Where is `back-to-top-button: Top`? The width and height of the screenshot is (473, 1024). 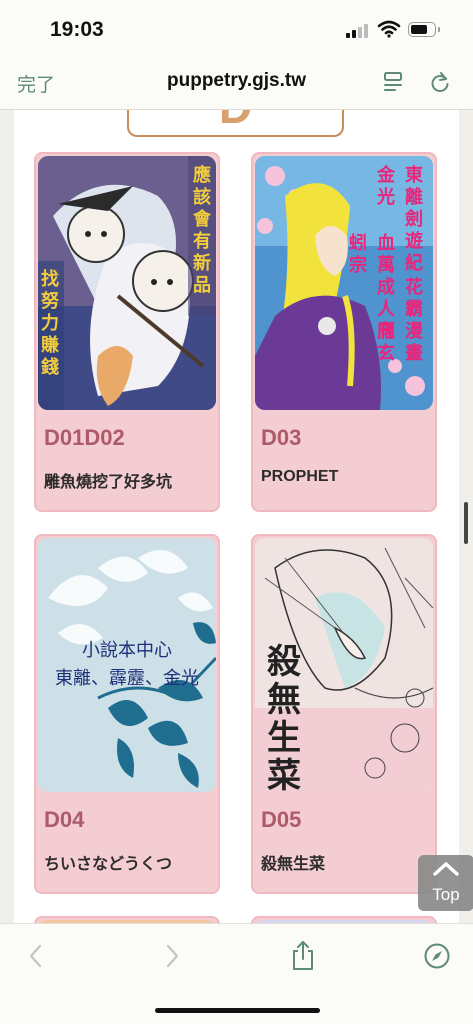
back-to-top-button: Top is located at coordinates (445, 883).